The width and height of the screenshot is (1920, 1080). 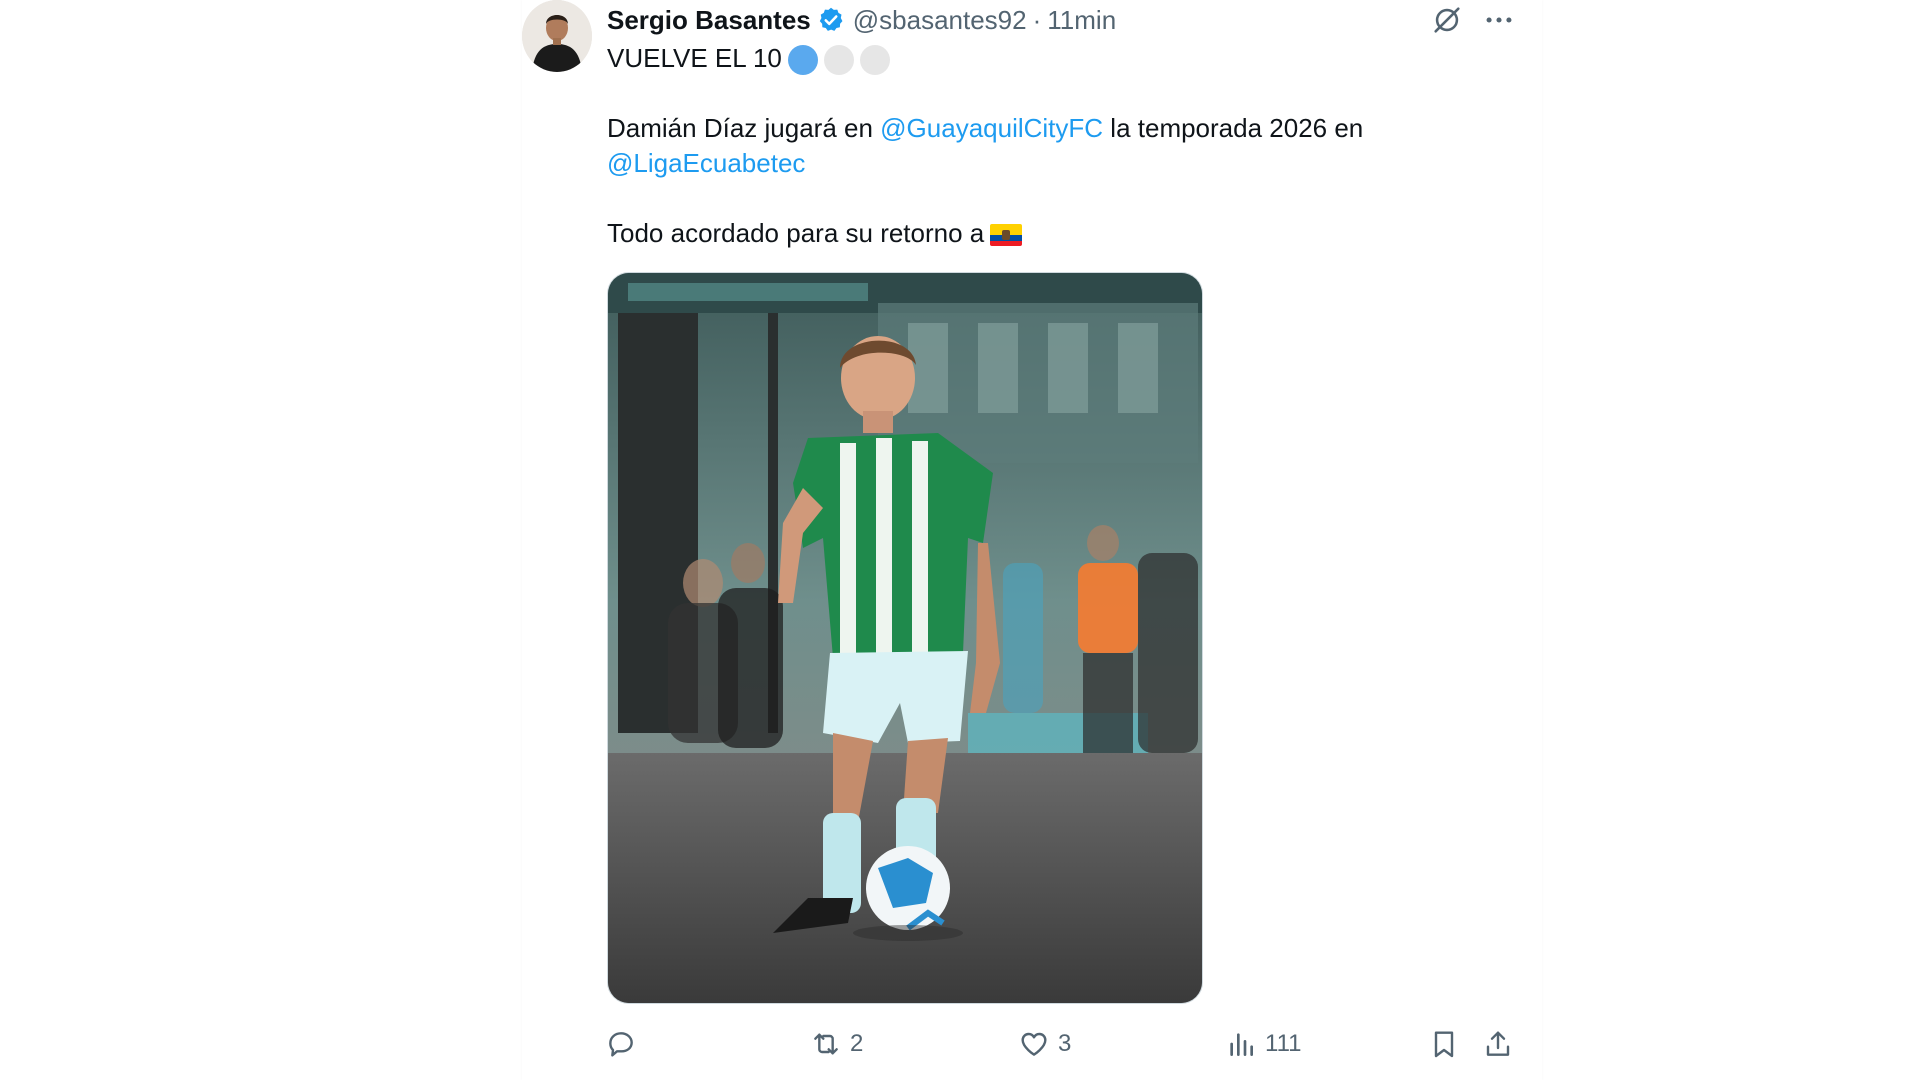 What do you see at coordinates (826, 1044) in the screenshot?
I see `retweet-icon` at bounding box center [826, 1044].